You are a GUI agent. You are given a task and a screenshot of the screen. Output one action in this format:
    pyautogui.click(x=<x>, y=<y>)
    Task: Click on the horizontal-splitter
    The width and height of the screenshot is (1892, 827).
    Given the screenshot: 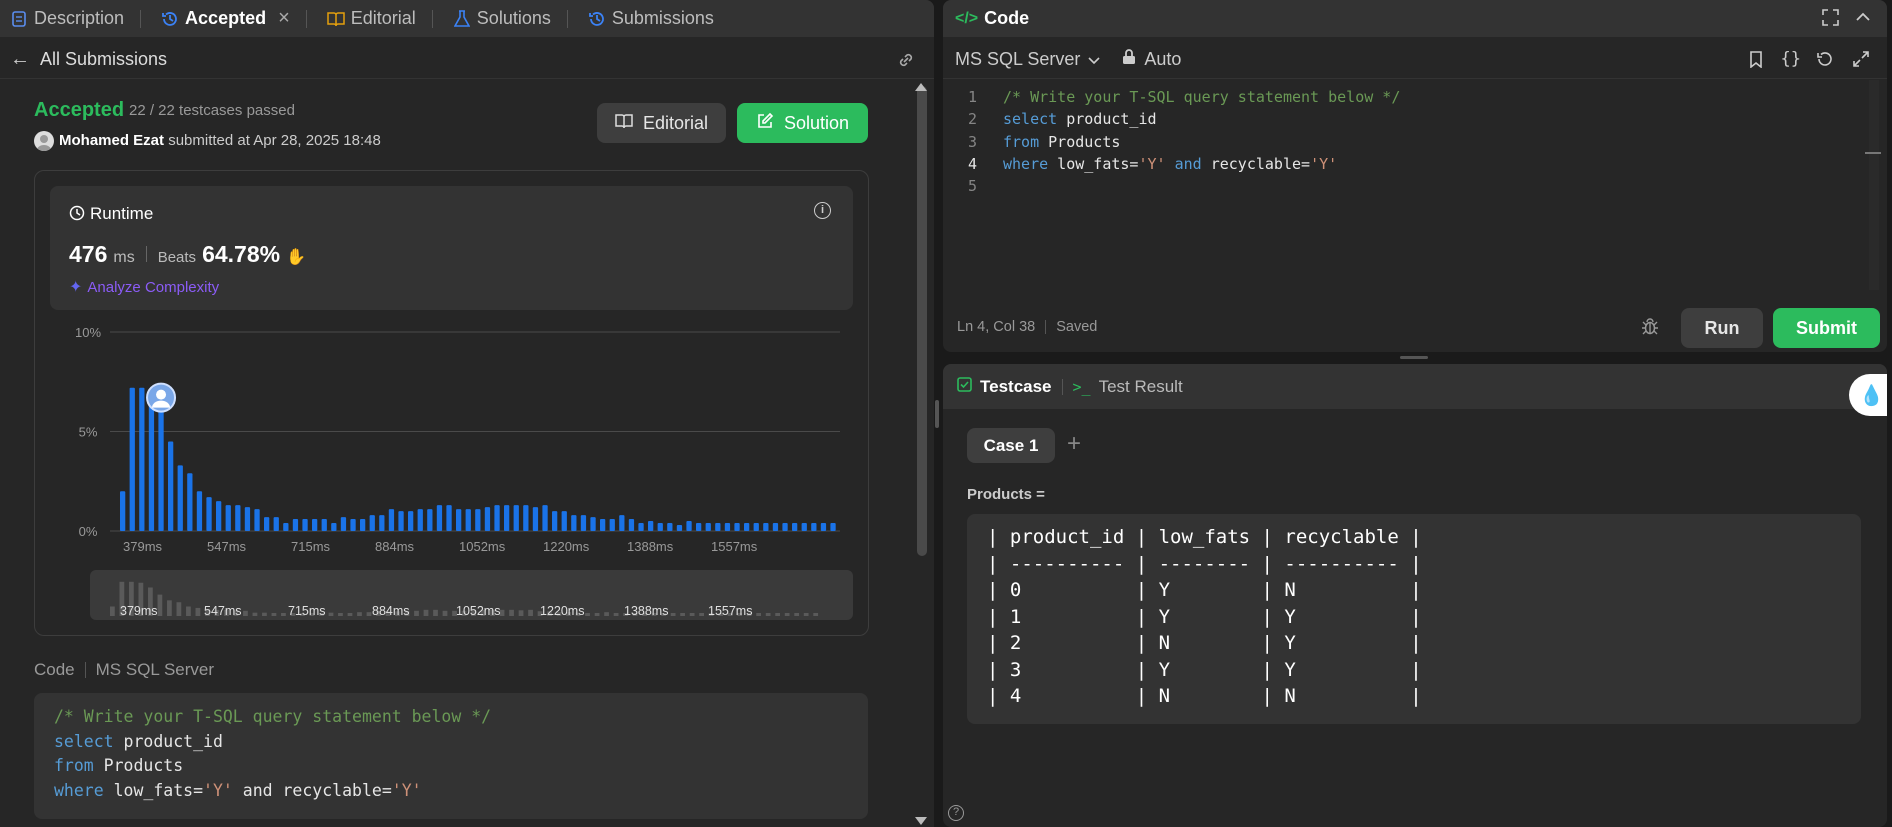 What is the action you would take?
    pyautogui.click(x=1414, y=357)
    